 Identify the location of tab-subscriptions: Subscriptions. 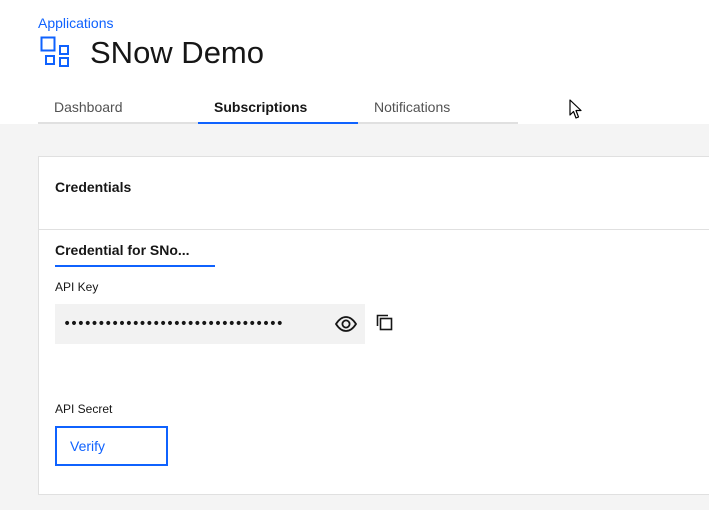
(278, 108).